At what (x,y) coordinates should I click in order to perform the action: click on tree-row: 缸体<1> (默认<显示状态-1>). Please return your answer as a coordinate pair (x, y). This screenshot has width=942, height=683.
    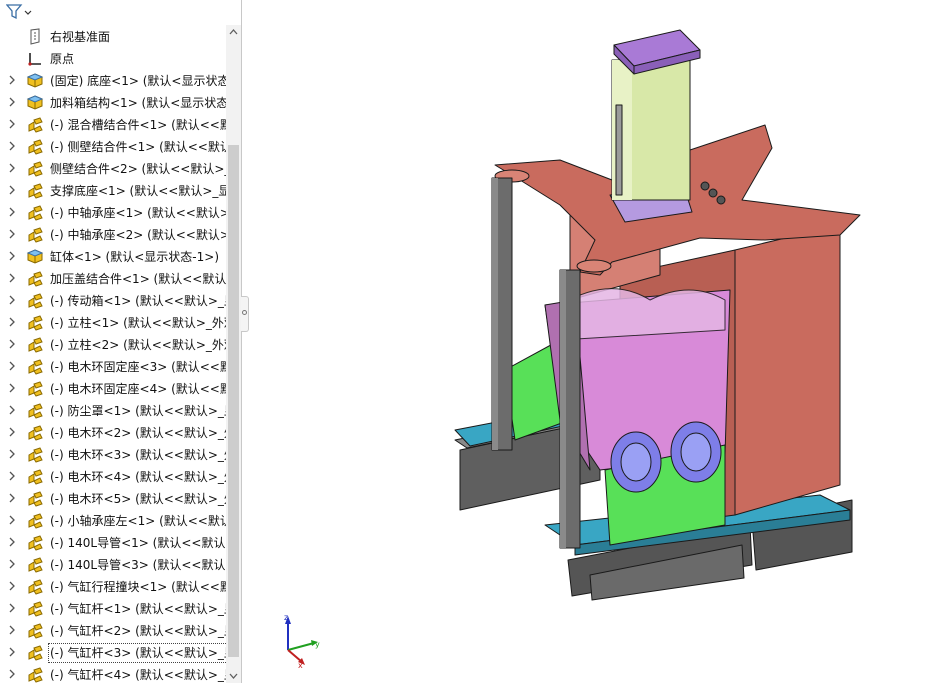
    Looking at the image, I should click on (113, 257).